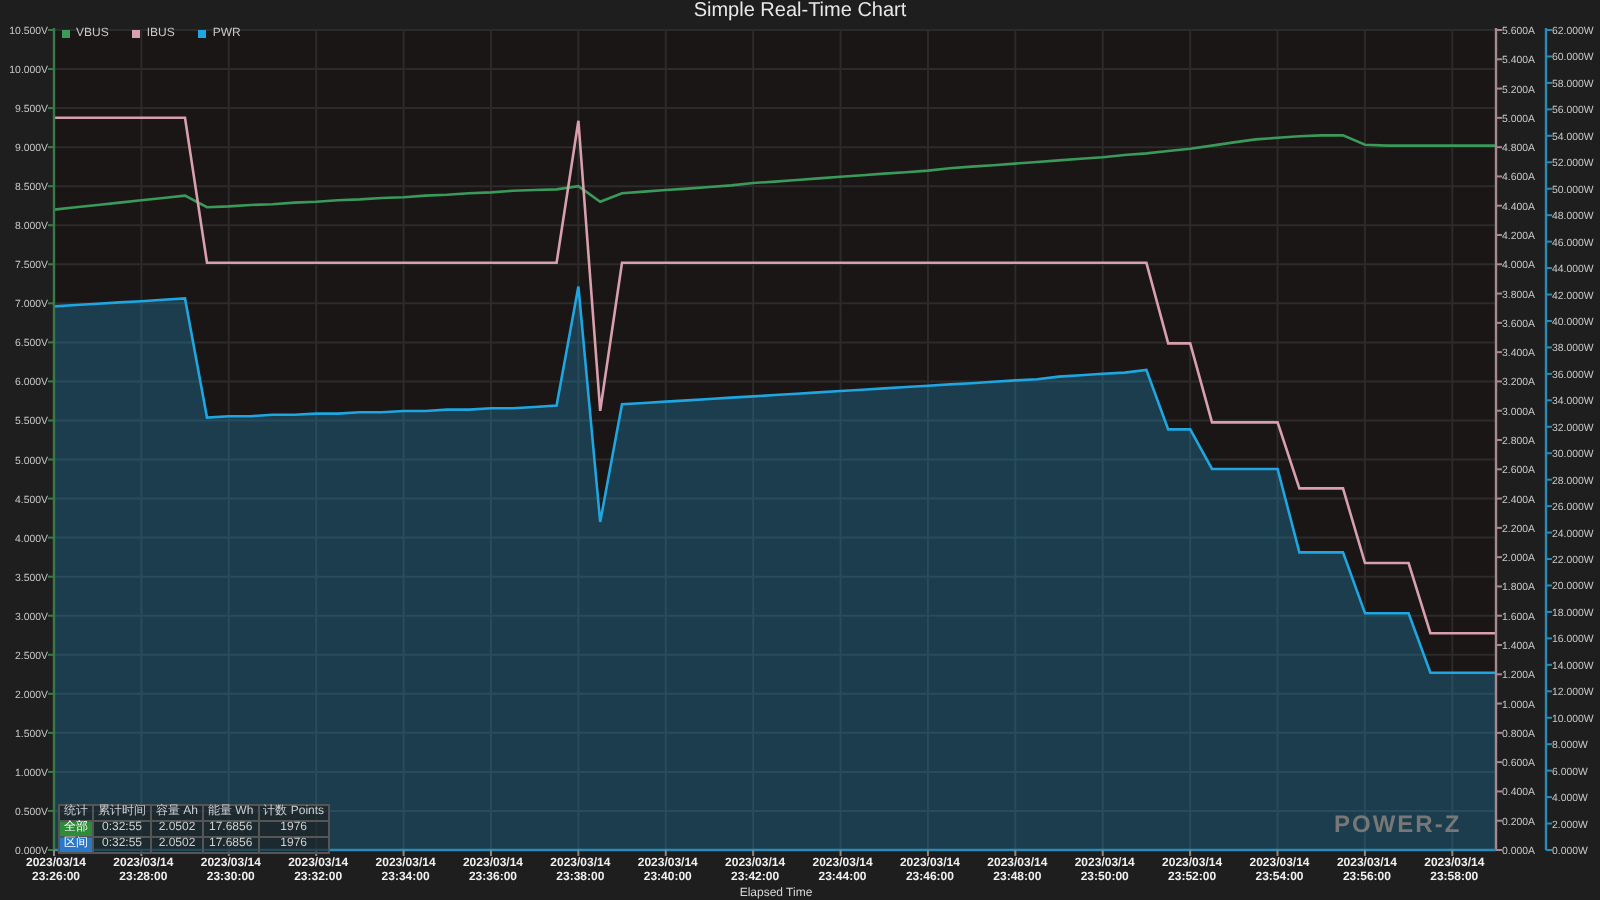  What do you see at coordinates (800, 12) in the screenshot?
I see `chart-title: Simple Real-Time Chart` at bounding box center [800, 12].